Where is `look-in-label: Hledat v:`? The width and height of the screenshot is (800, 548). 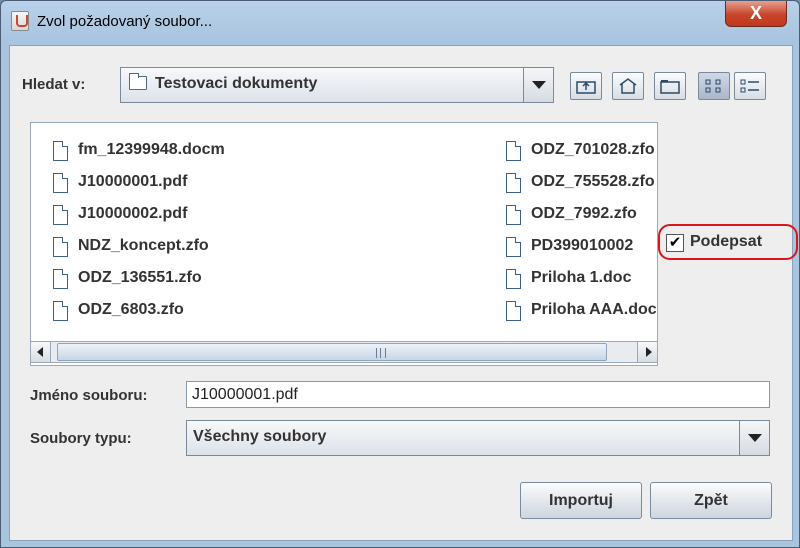 look-in-label: Hledat v: is located at coordinates (54, 84).